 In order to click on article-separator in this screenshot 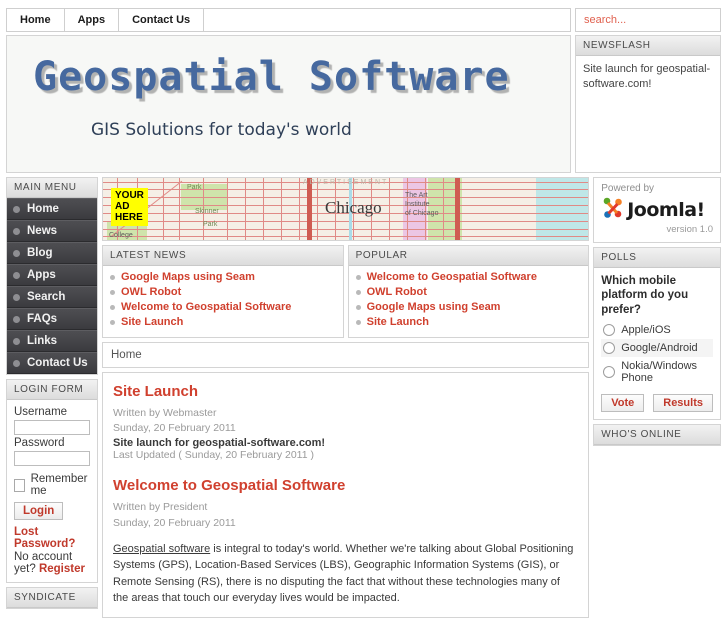, I will do `click(345, 468)`.